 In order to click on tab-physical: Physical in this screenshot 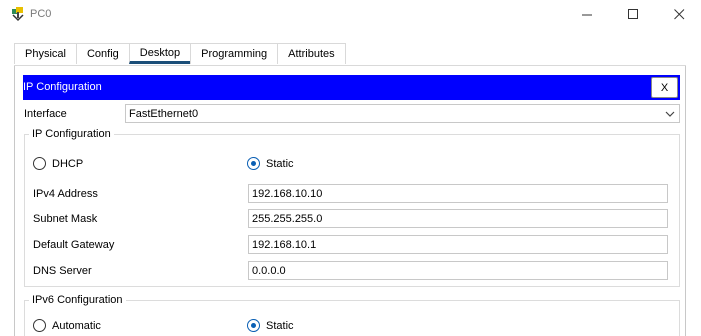, I will do `click(45, 53)`.